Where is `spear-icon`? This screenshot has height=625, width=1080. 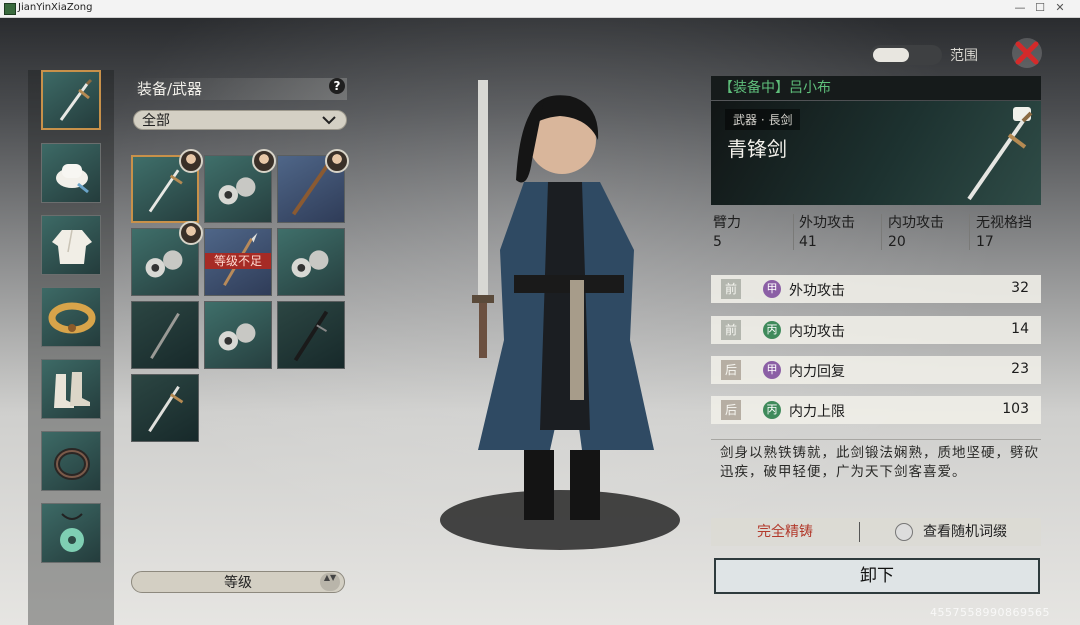
spear-icon is located at coordinates (165, 336).